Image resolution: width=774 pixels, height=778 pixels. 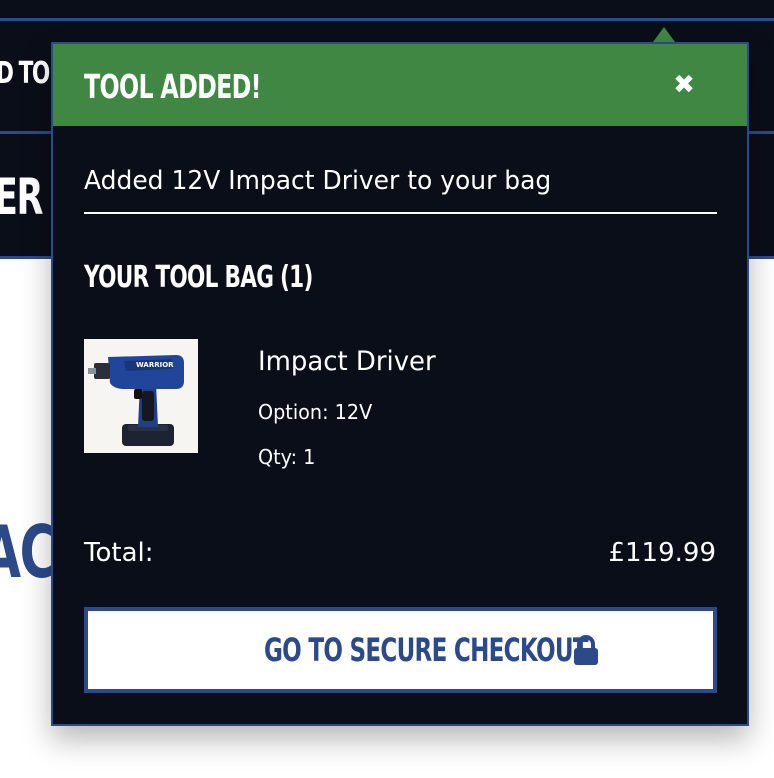 I want to click on top-bar, so click(x=387, y=10).